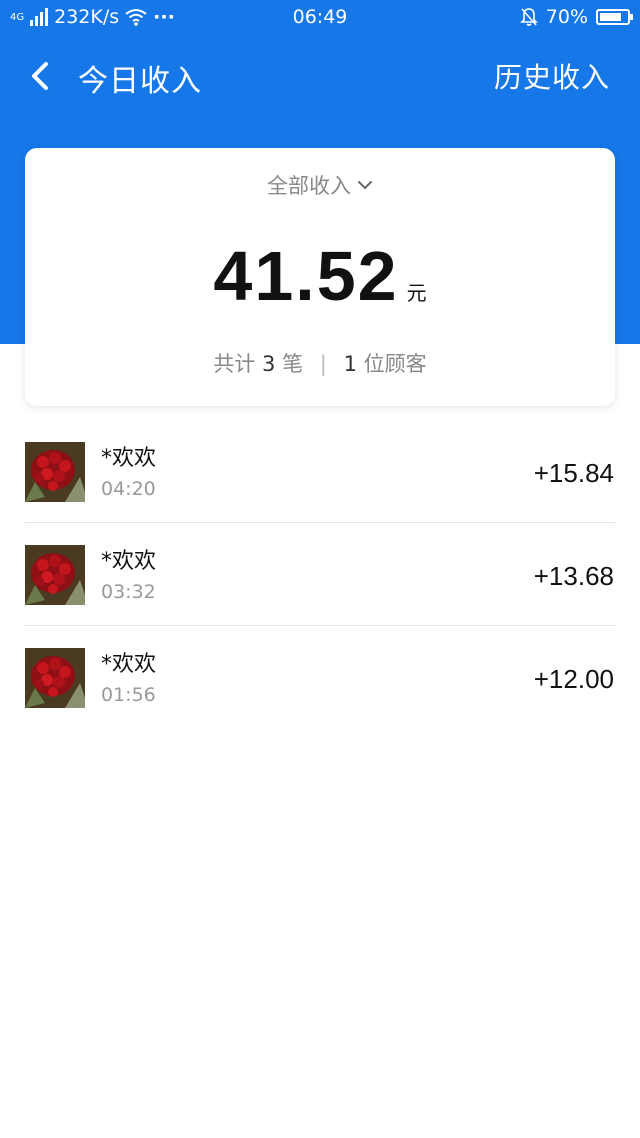  What do you see at coordinates (128, 695) in the screenshot?
I see `transaction-time: 01:56` at bounding box center [128, 695].